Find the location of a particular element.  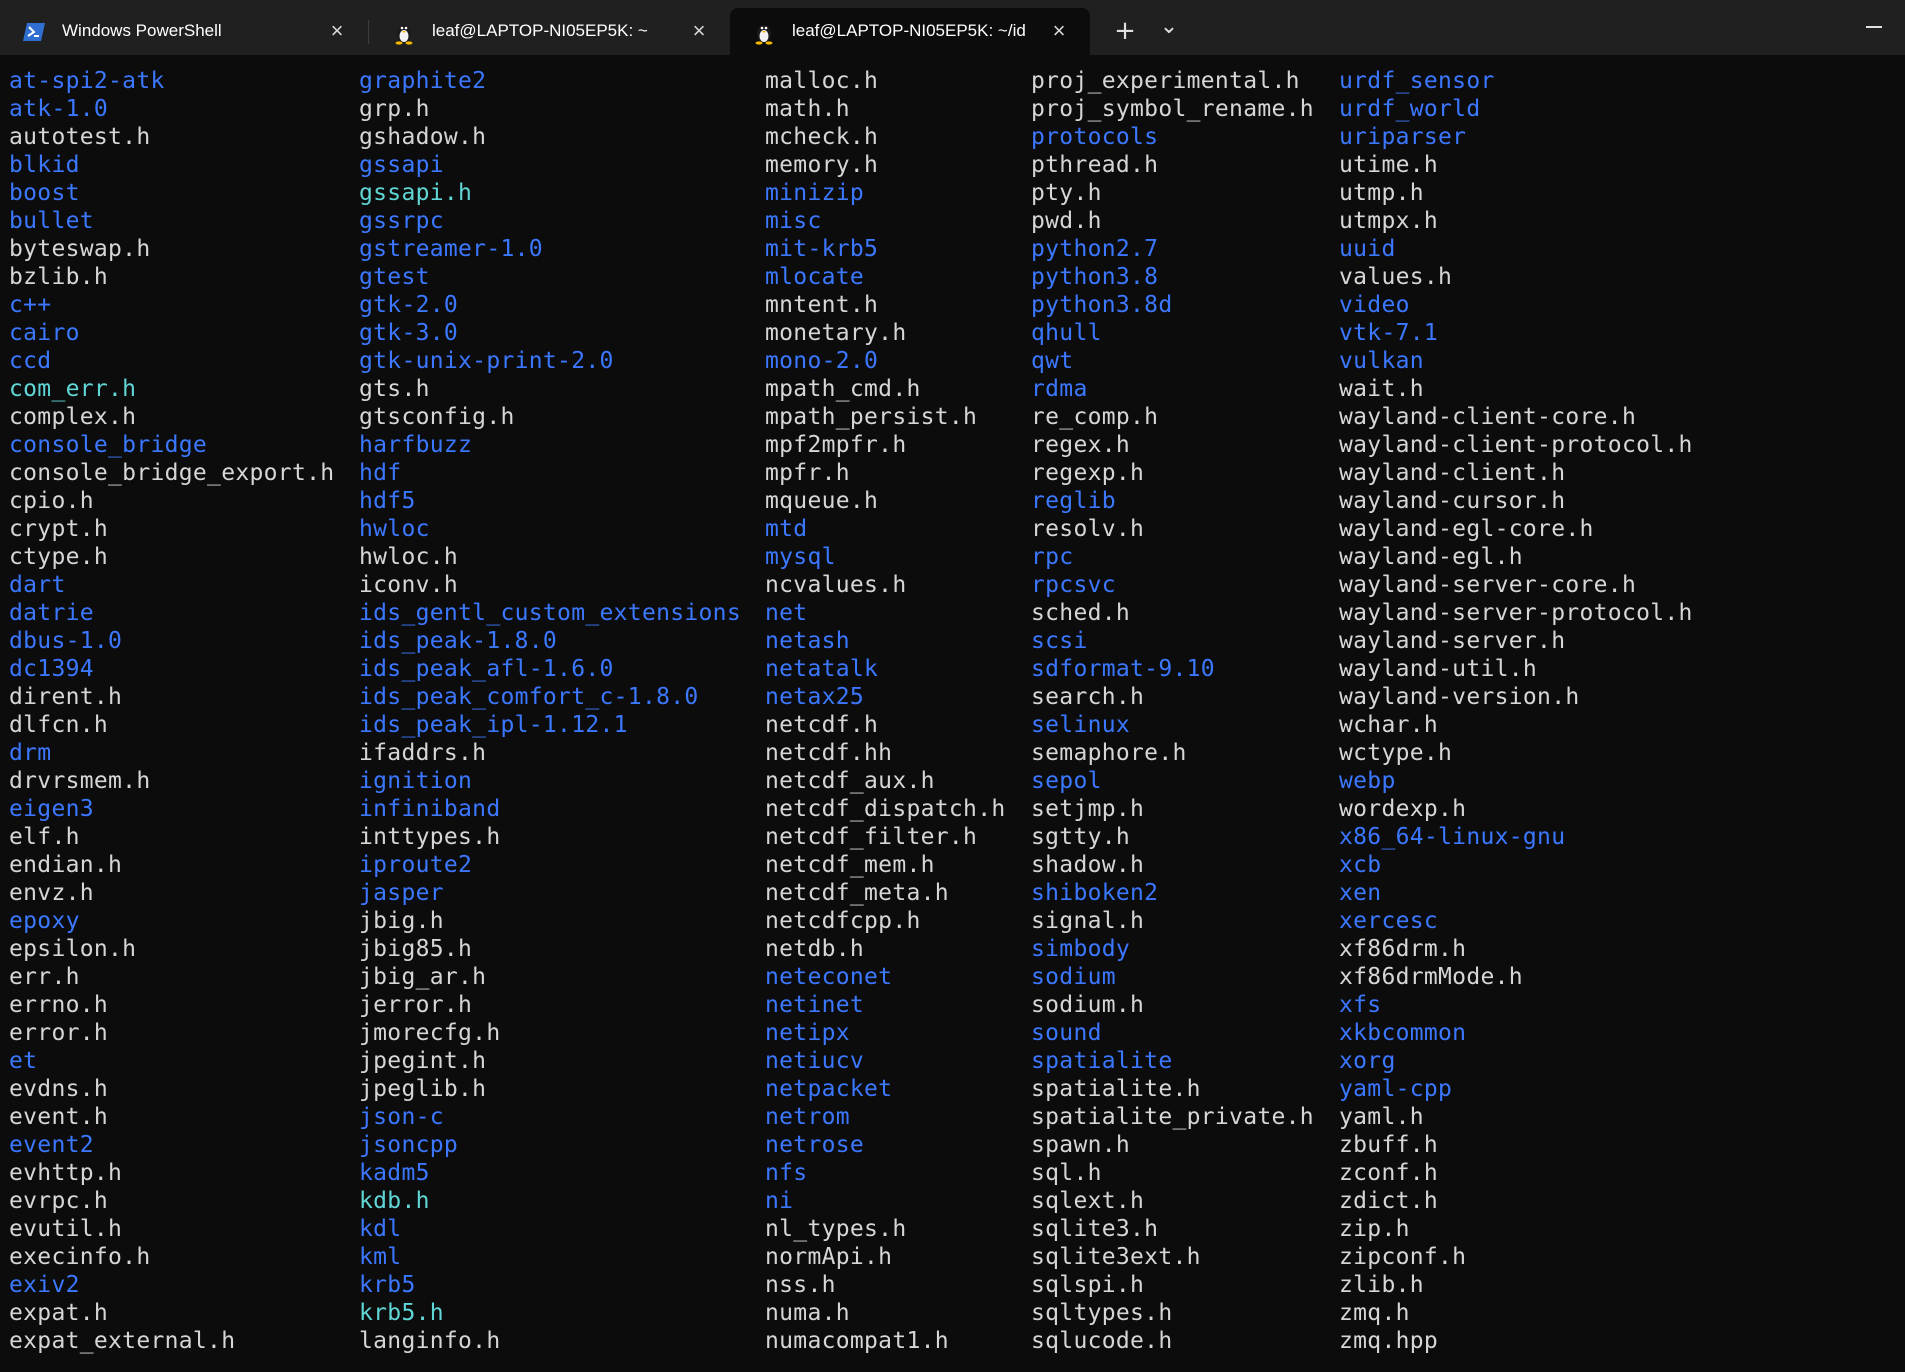

directory-entry: sound is located at coordinates (1066, 1033).